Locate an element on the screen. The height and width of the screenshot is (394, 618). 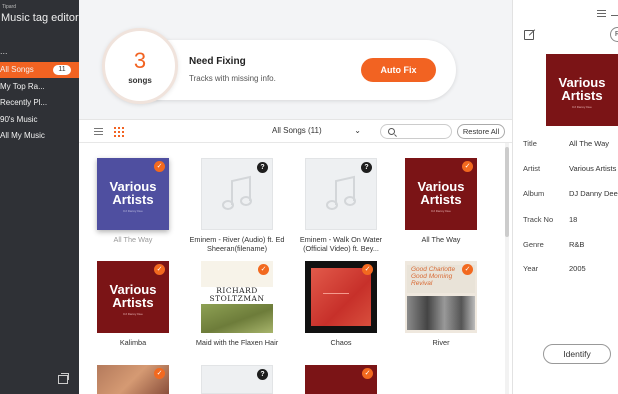
song-card: ? is located at coordinates (237, 379).